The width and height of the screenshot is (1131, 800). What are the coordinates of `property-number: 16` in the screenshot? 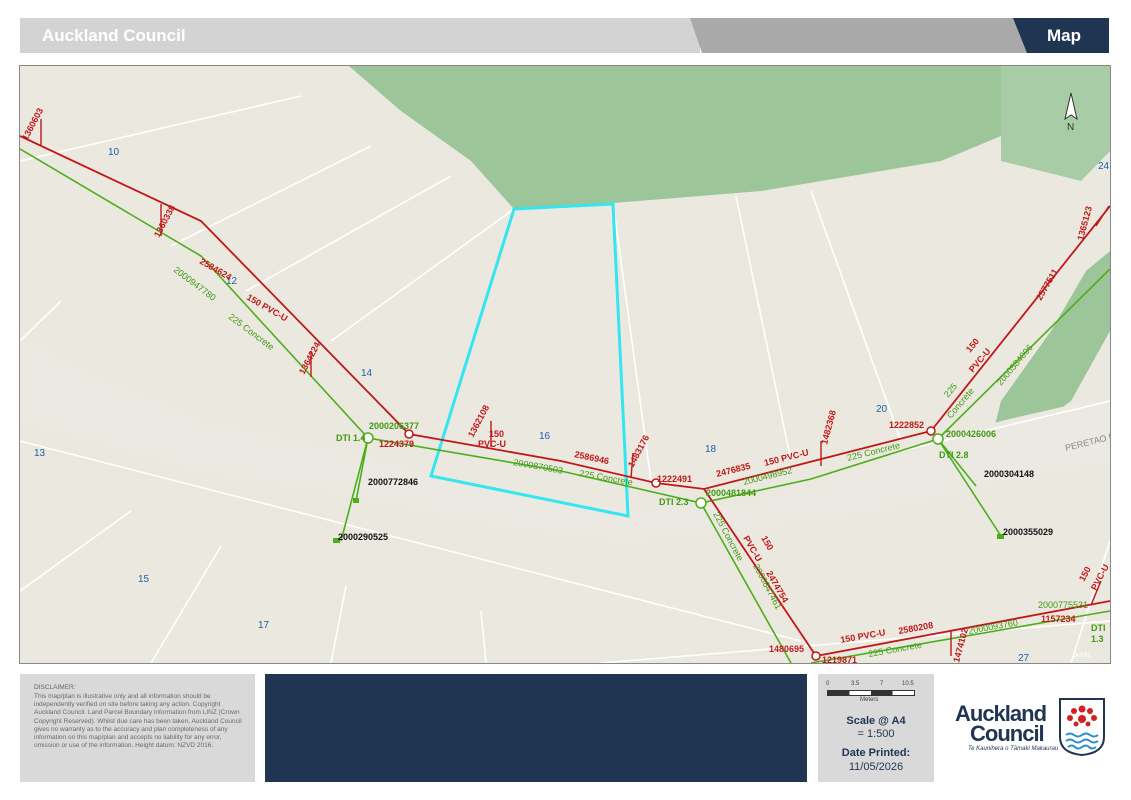 It's located at (545, 436).